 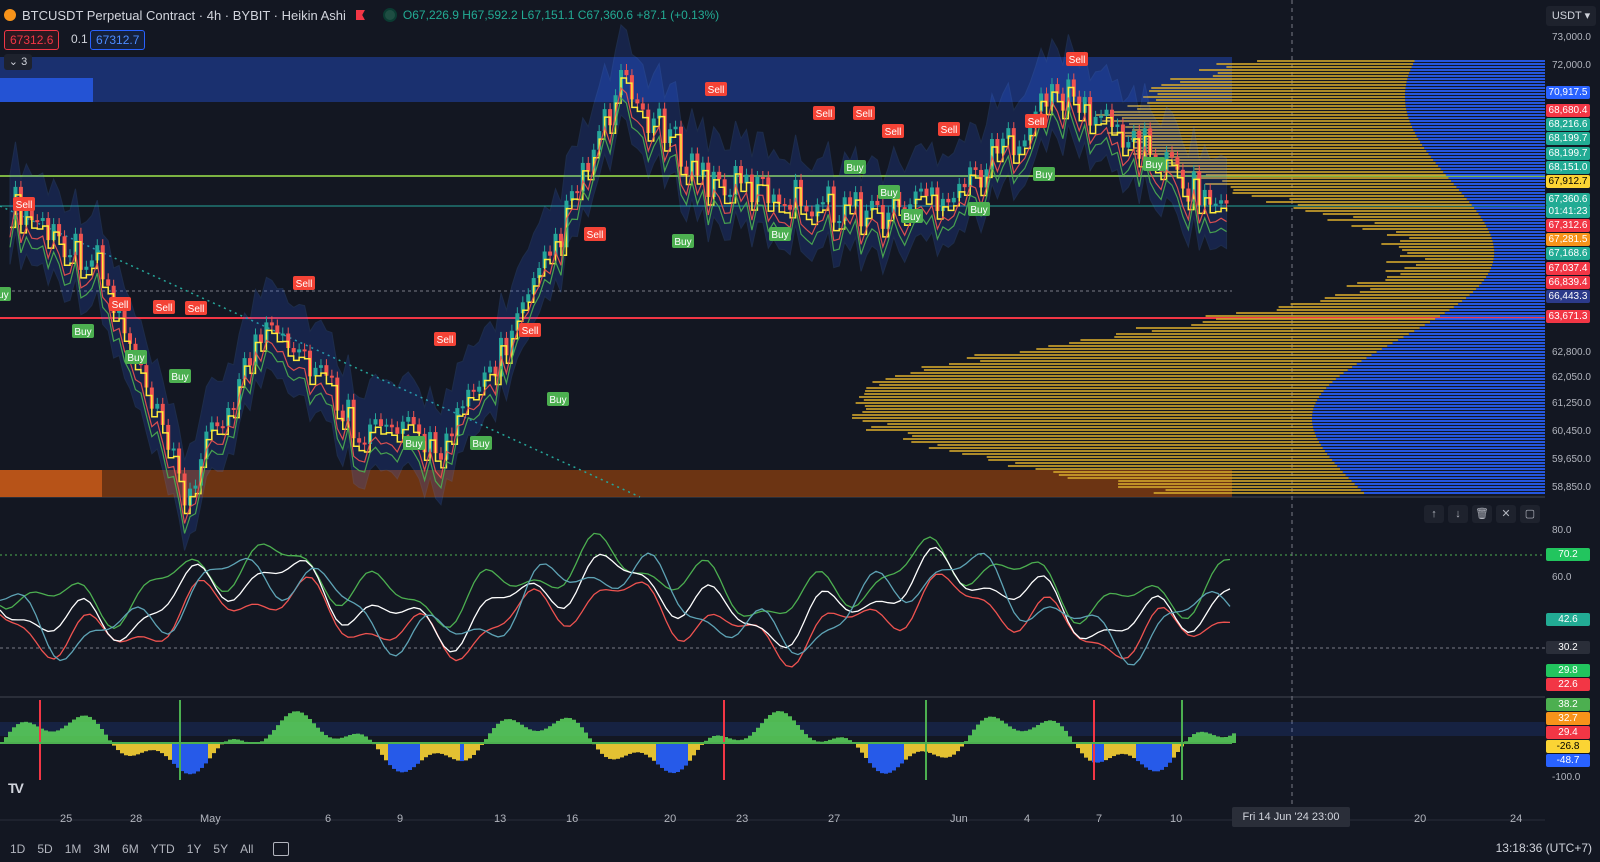 I want to click on calendar-icon, so click(x=281, y=849).